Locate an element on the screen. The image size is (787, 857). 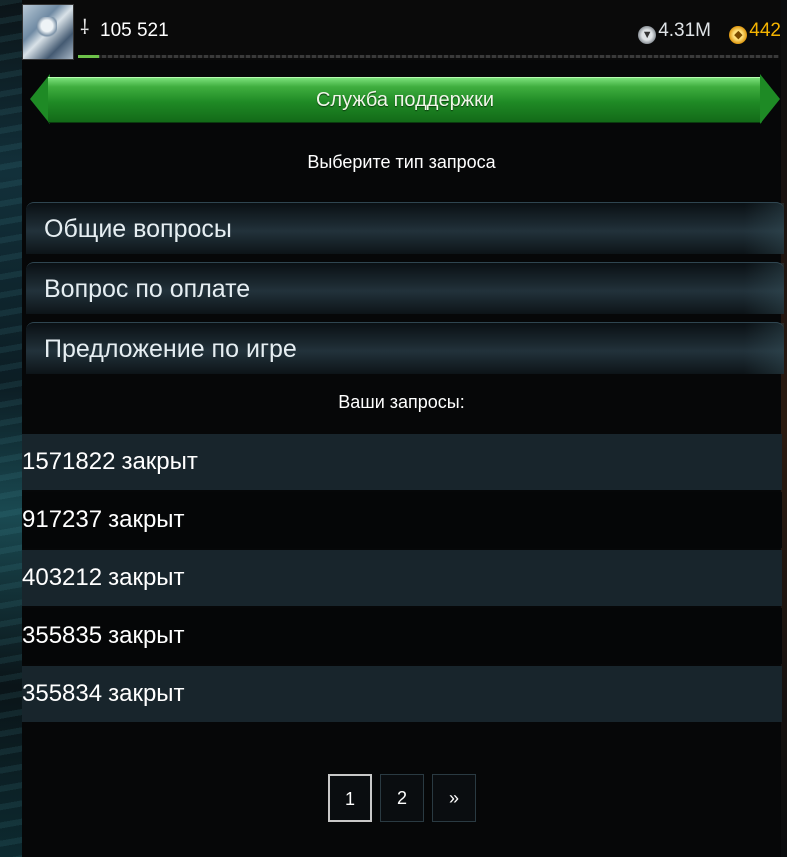
game-suggestion-button: Предложение по игре is located at coordinates (405, 348).